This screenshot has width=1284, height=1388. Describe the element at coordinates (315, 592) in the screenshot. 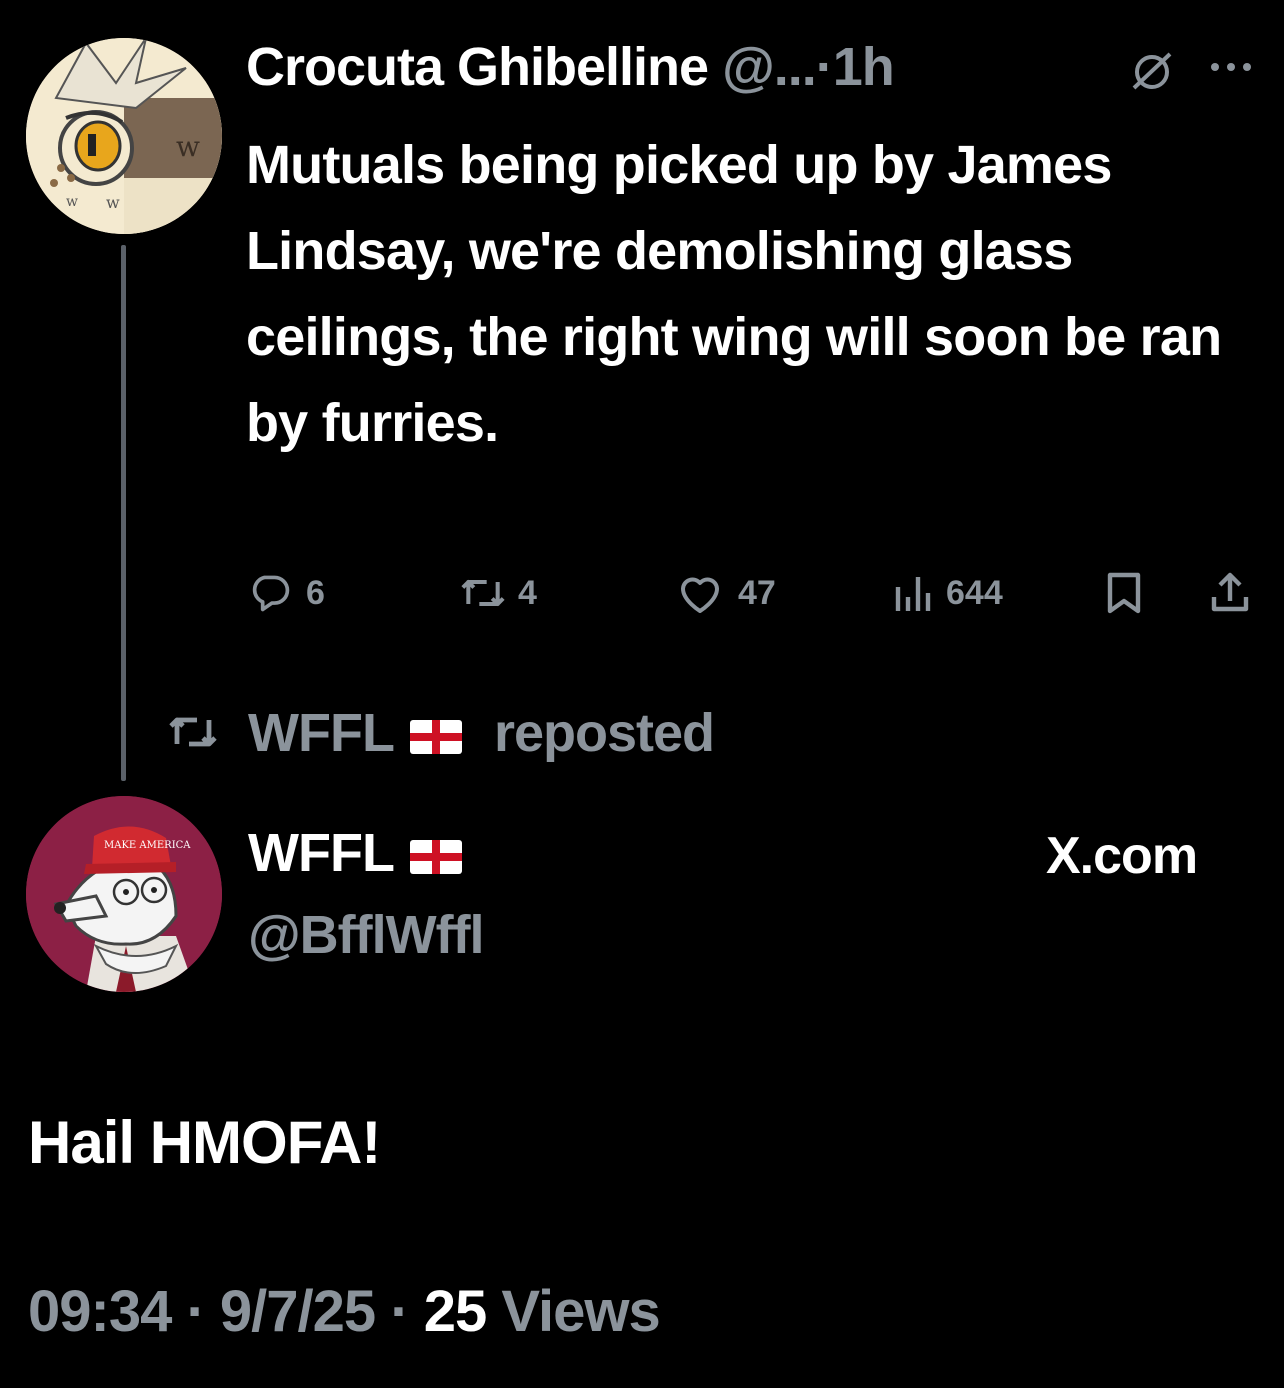

I see `reply-count: 6` at that location.